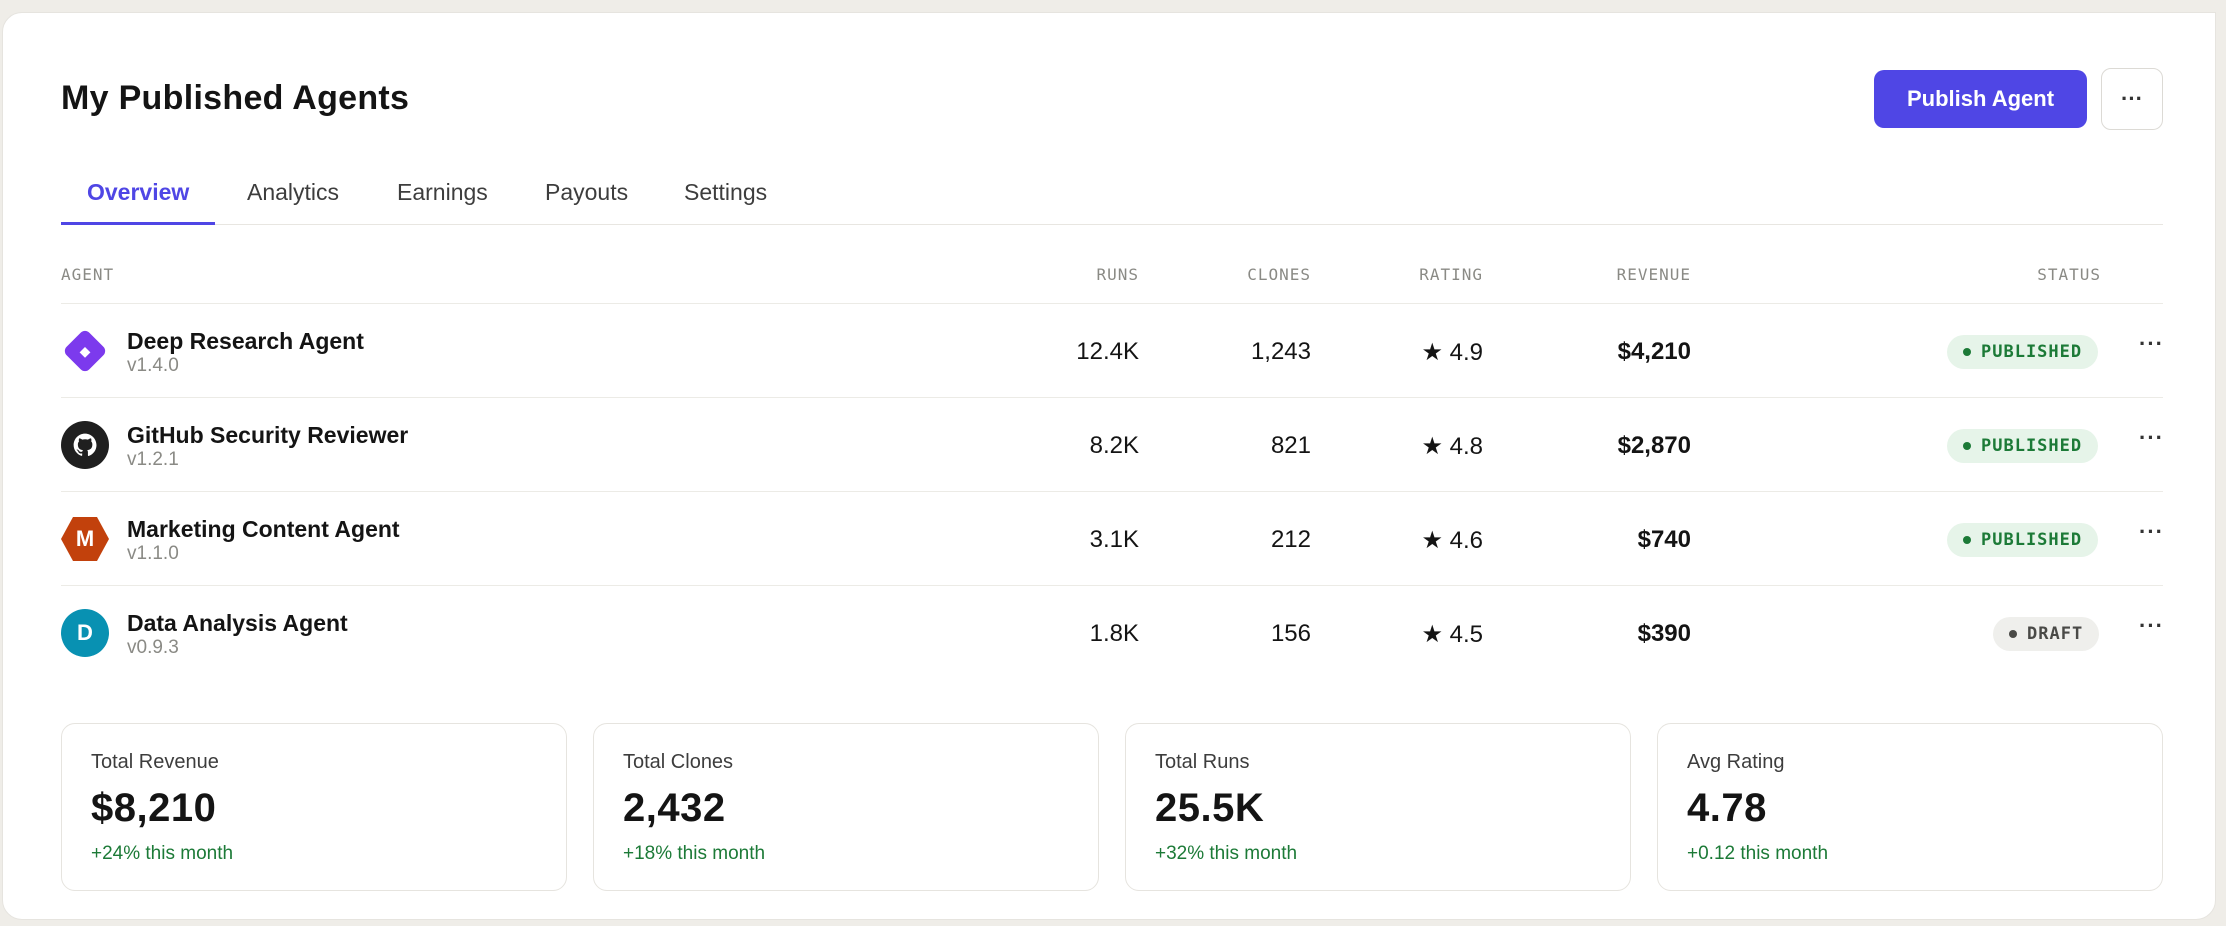  I want to click on runs-value: 12.4K, so click(1107, 351).